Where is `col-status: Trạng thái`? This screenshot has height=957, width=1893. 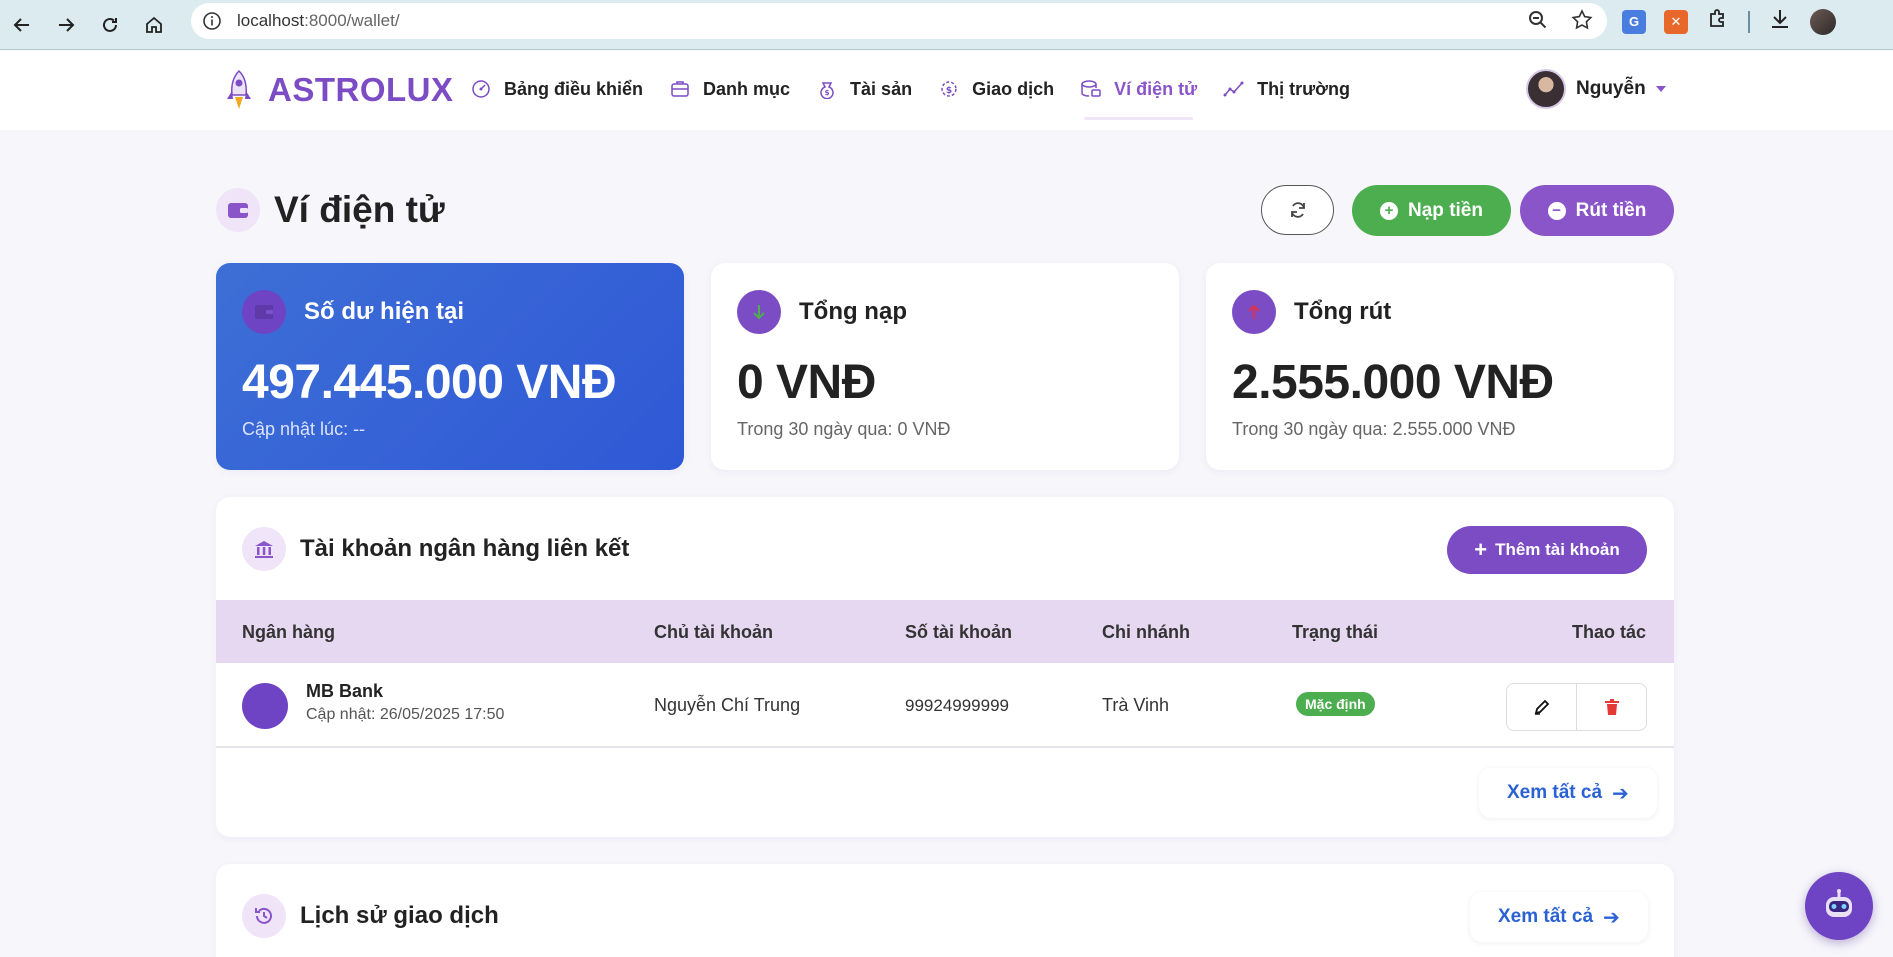 col-status: Trạng thái is located at coordinates (1335, 632).